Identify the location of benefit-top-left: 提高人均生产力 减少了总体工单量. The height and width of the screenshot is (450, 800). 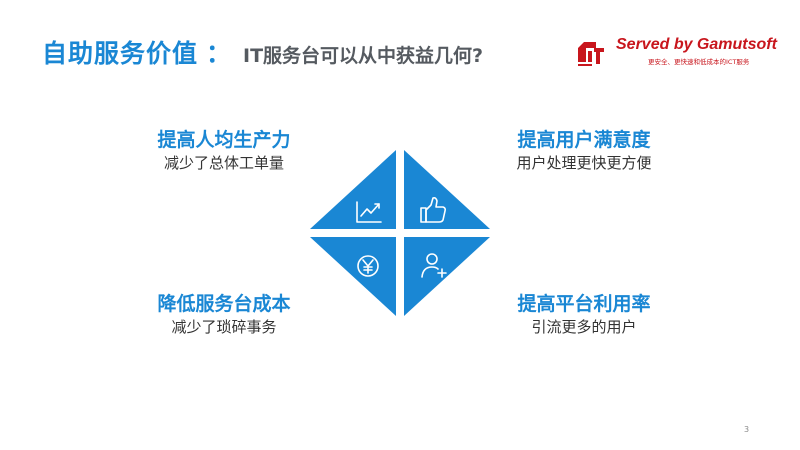
(224, 151).